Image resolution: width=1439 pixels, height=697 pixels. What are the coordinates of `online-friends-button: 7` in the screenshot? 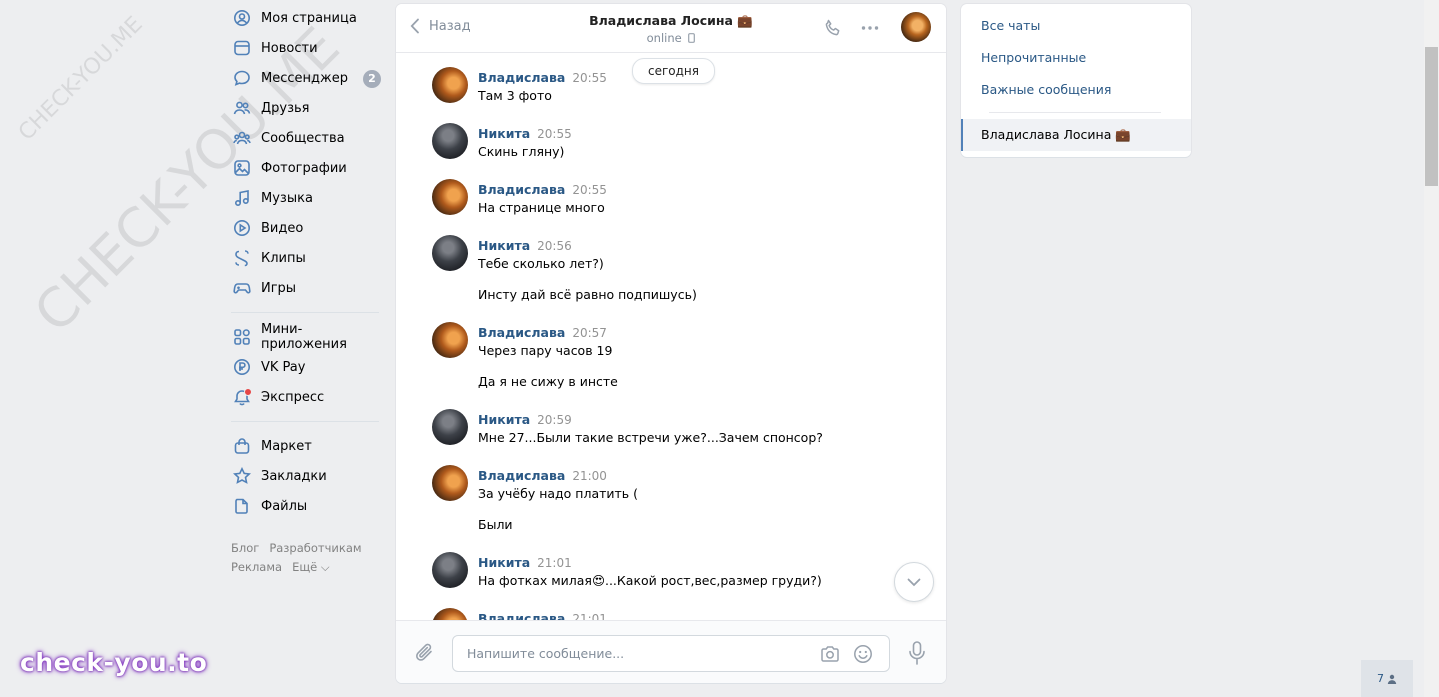 It's located at (1387, 678).